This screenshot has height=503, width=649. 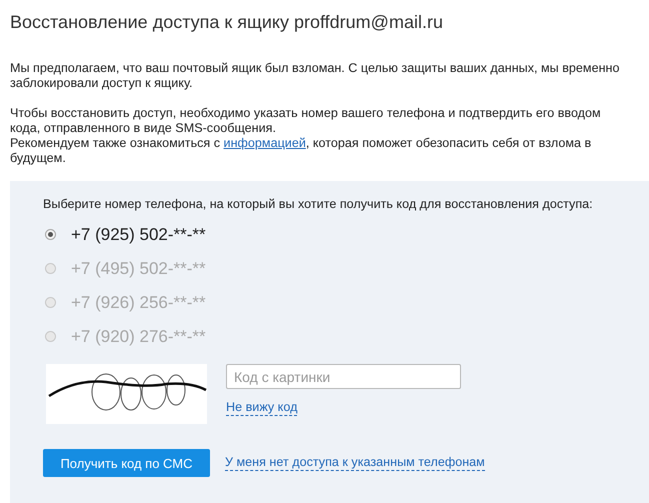 I want to click on cant-see-code-link: Не вижу код, so click(x=262, y=408).